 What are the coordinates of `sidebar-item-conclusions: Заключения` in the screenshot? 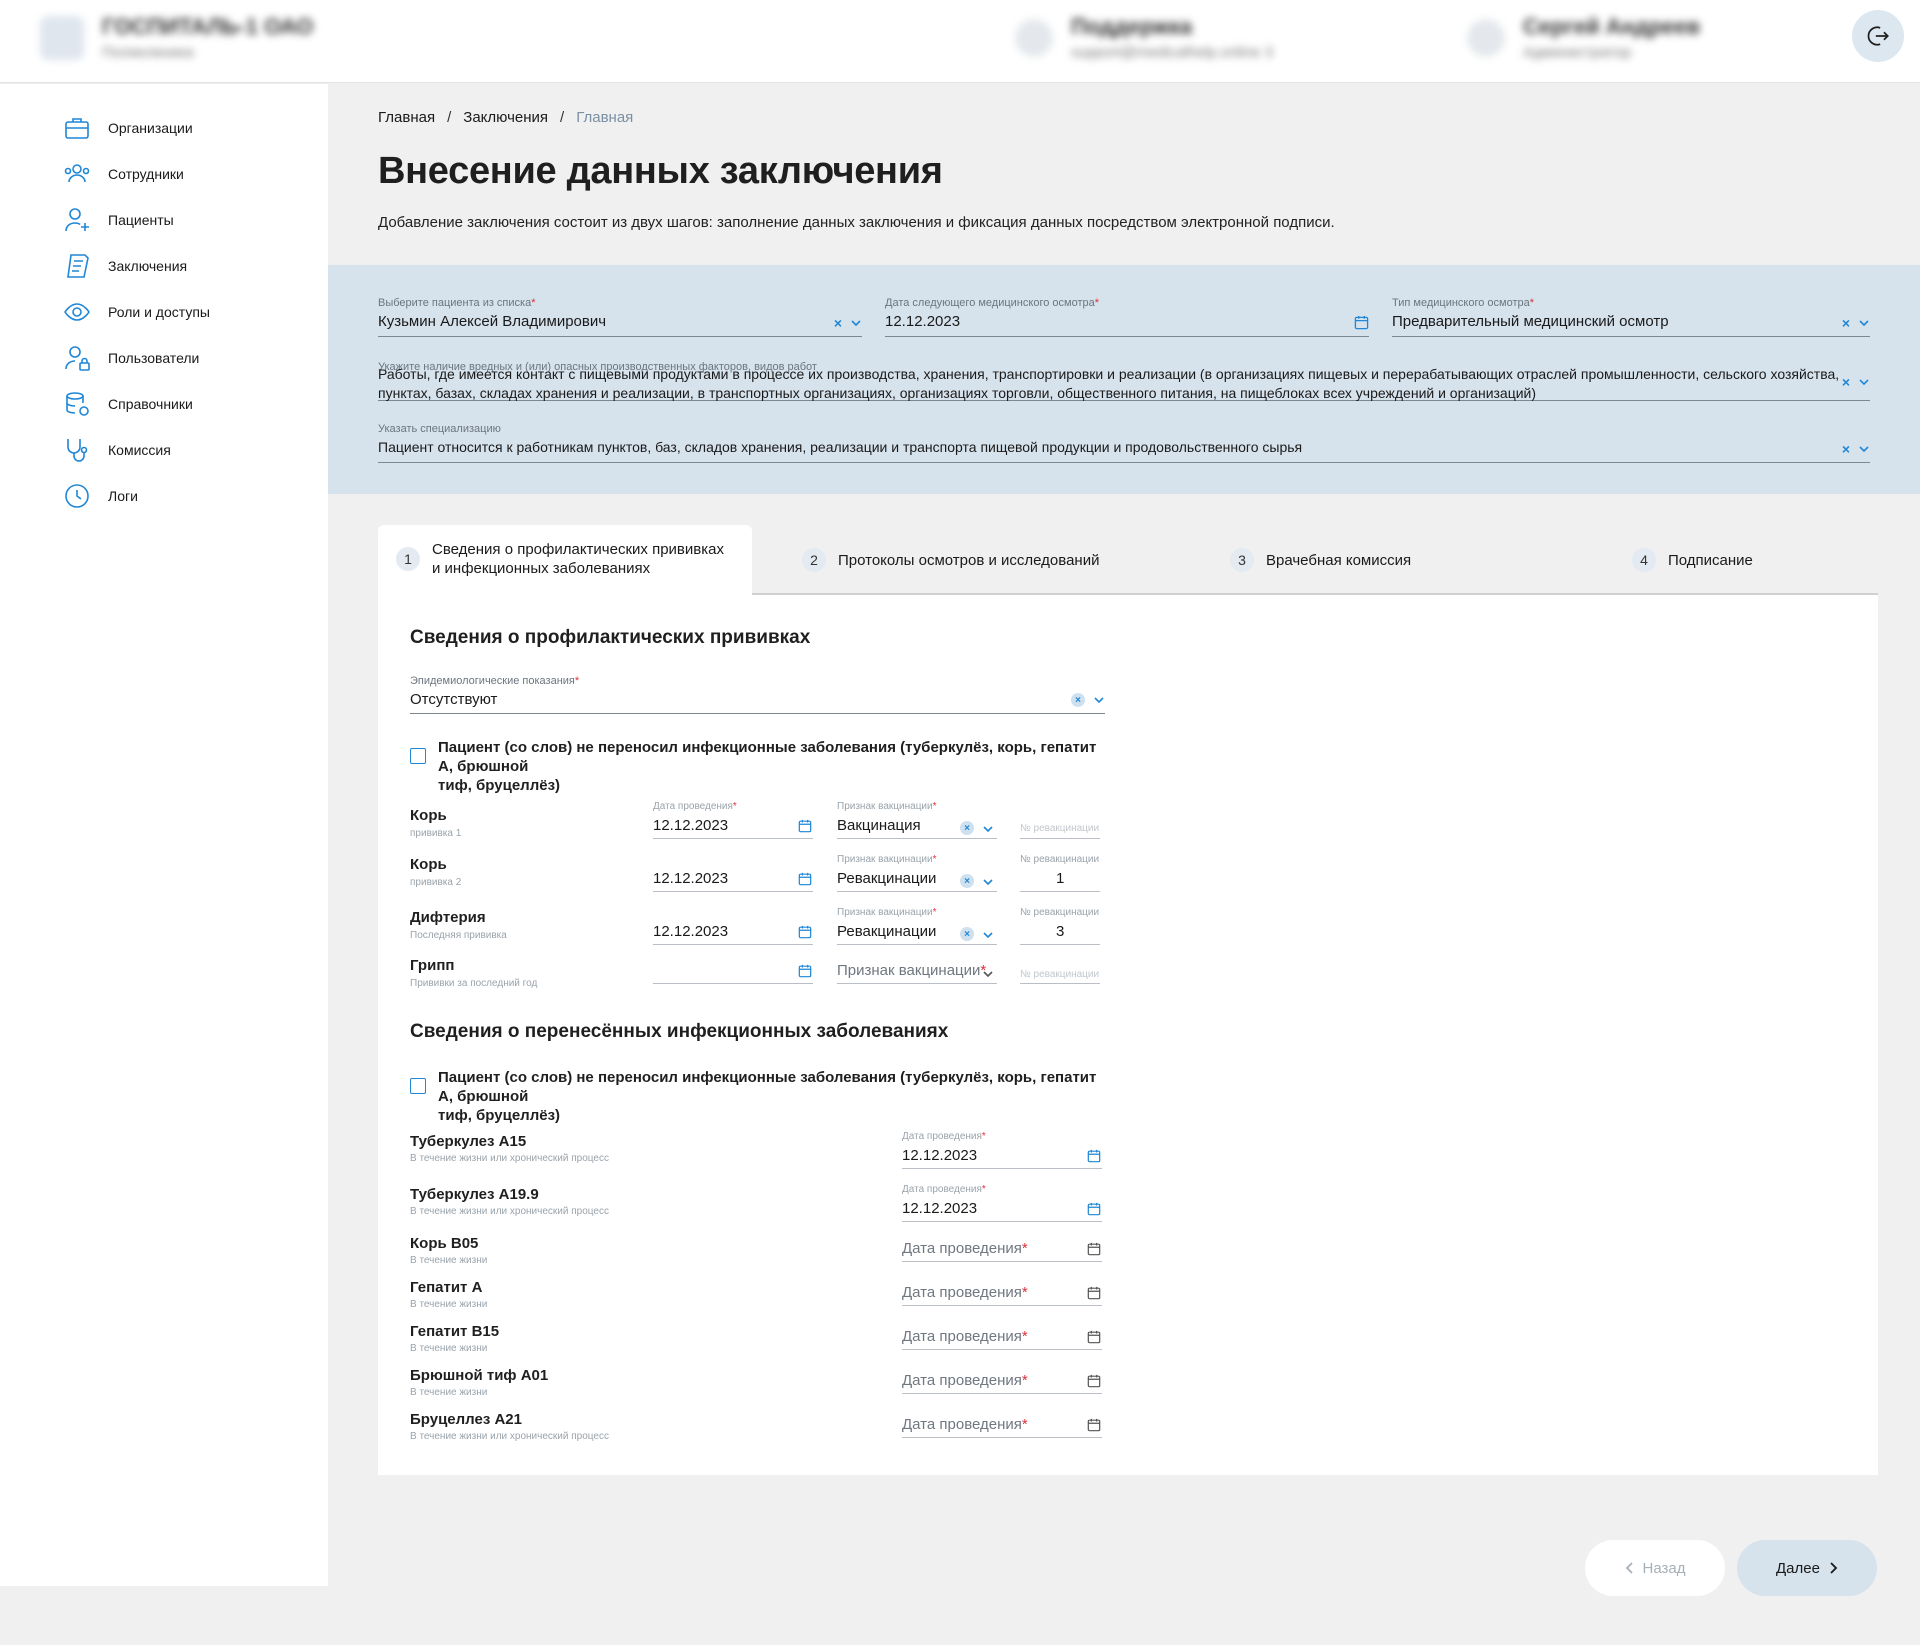 It's located at (124, 266).